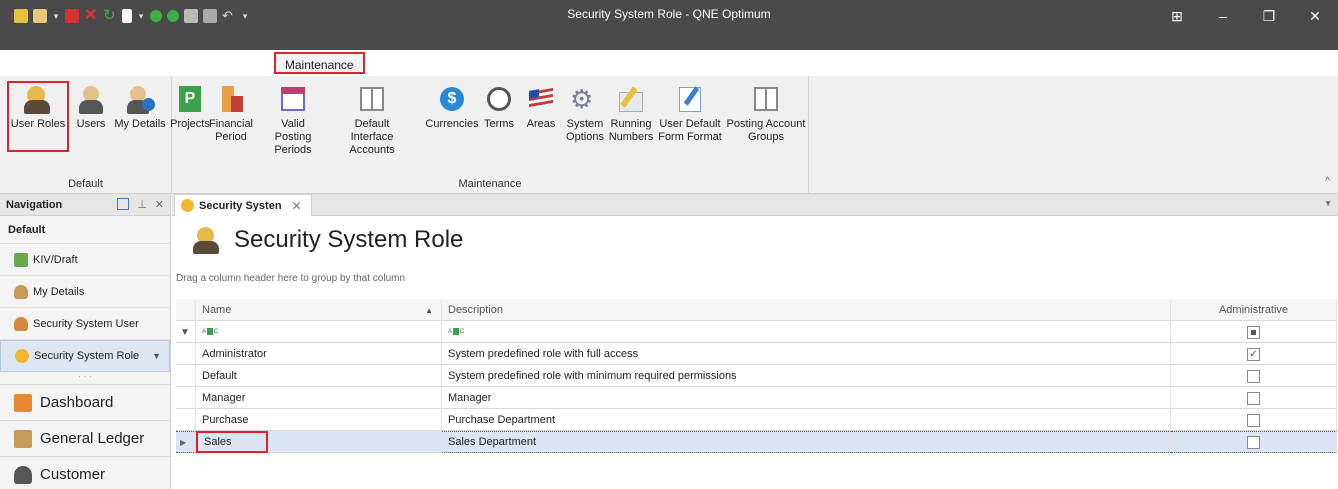  I want to click on nav-module-dashboard: Dashboard, so click(85, 402).